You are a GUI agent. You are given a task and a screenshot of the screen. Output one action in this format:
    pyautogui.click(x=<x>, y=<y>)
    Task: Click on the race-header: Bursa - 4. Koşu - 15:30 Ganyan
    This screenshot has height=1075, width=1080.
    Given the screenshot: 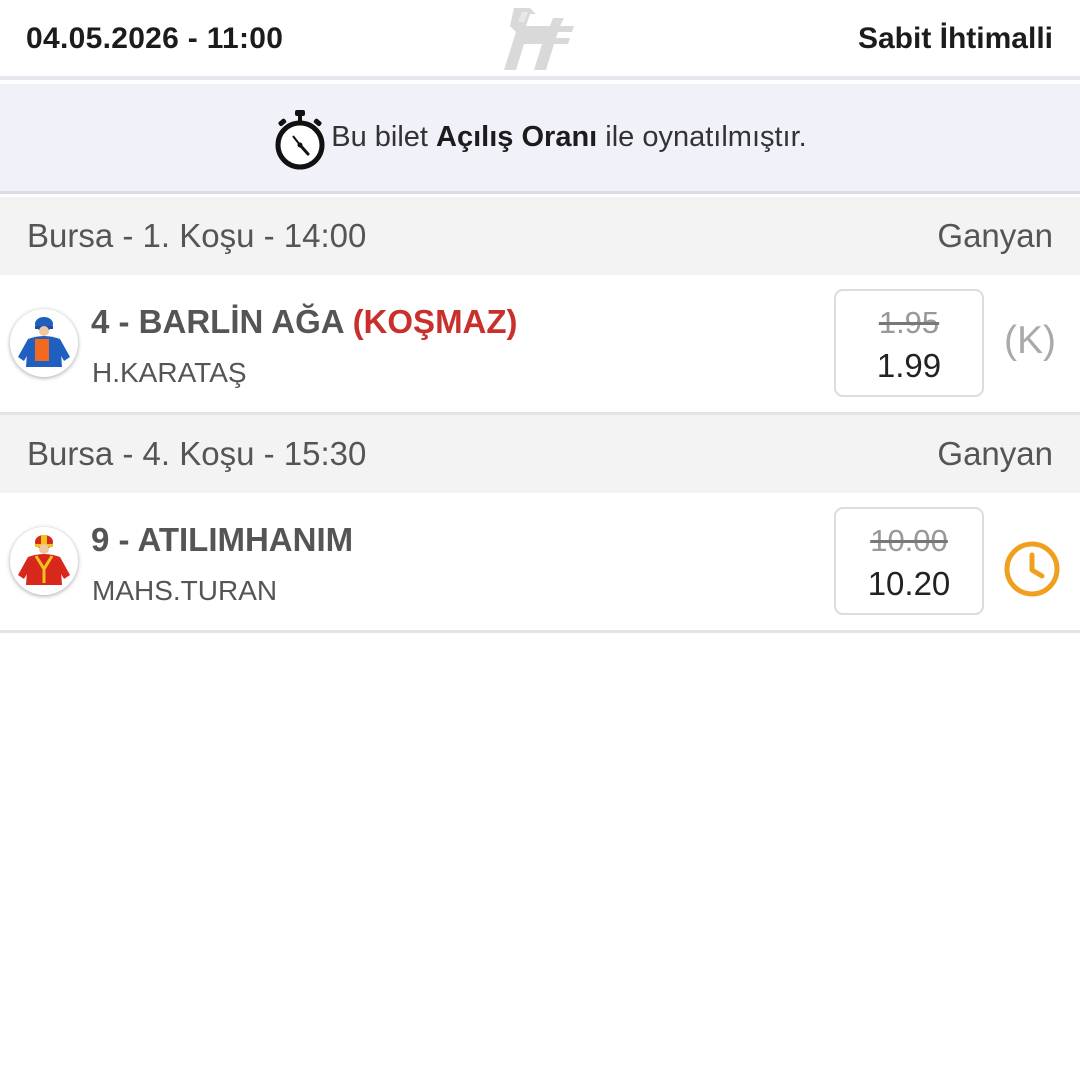 What is the action you would take?
    pyautogui.click(x=540, y=454)
    